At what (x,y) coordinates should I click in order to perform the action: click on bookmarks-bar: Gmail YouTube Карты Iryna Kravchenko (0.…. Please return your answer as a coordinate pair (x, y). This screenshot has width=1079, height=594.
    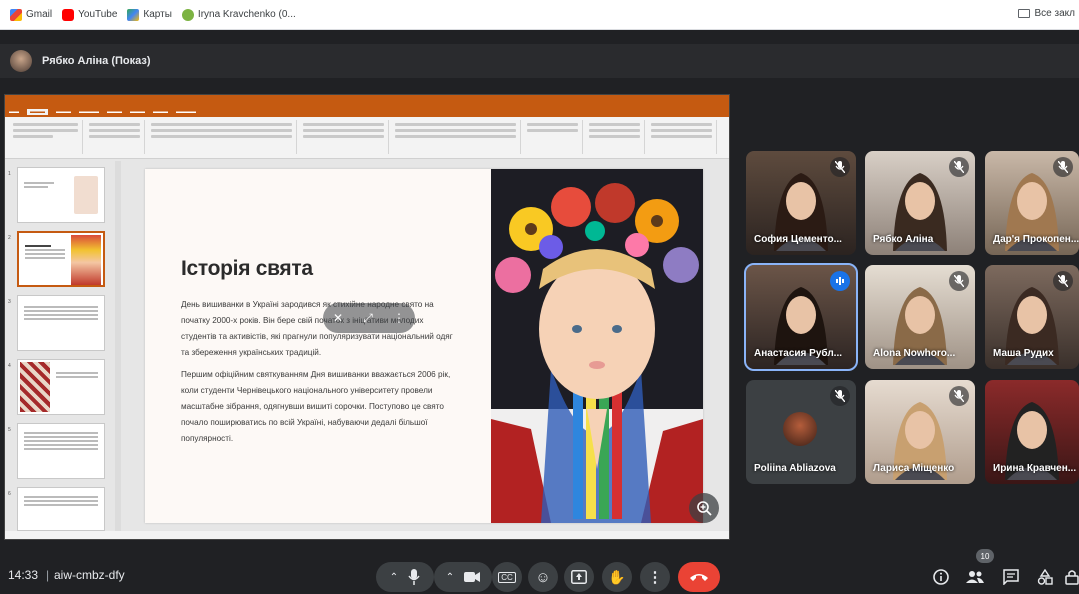
    Looking at the image, I should click on (539, 15).